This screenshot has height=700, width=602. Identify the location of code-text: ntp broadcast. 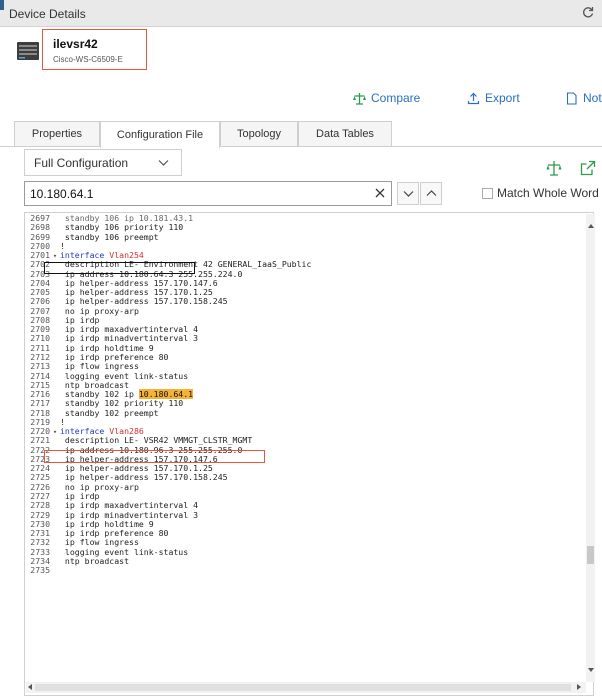
(95, 560).